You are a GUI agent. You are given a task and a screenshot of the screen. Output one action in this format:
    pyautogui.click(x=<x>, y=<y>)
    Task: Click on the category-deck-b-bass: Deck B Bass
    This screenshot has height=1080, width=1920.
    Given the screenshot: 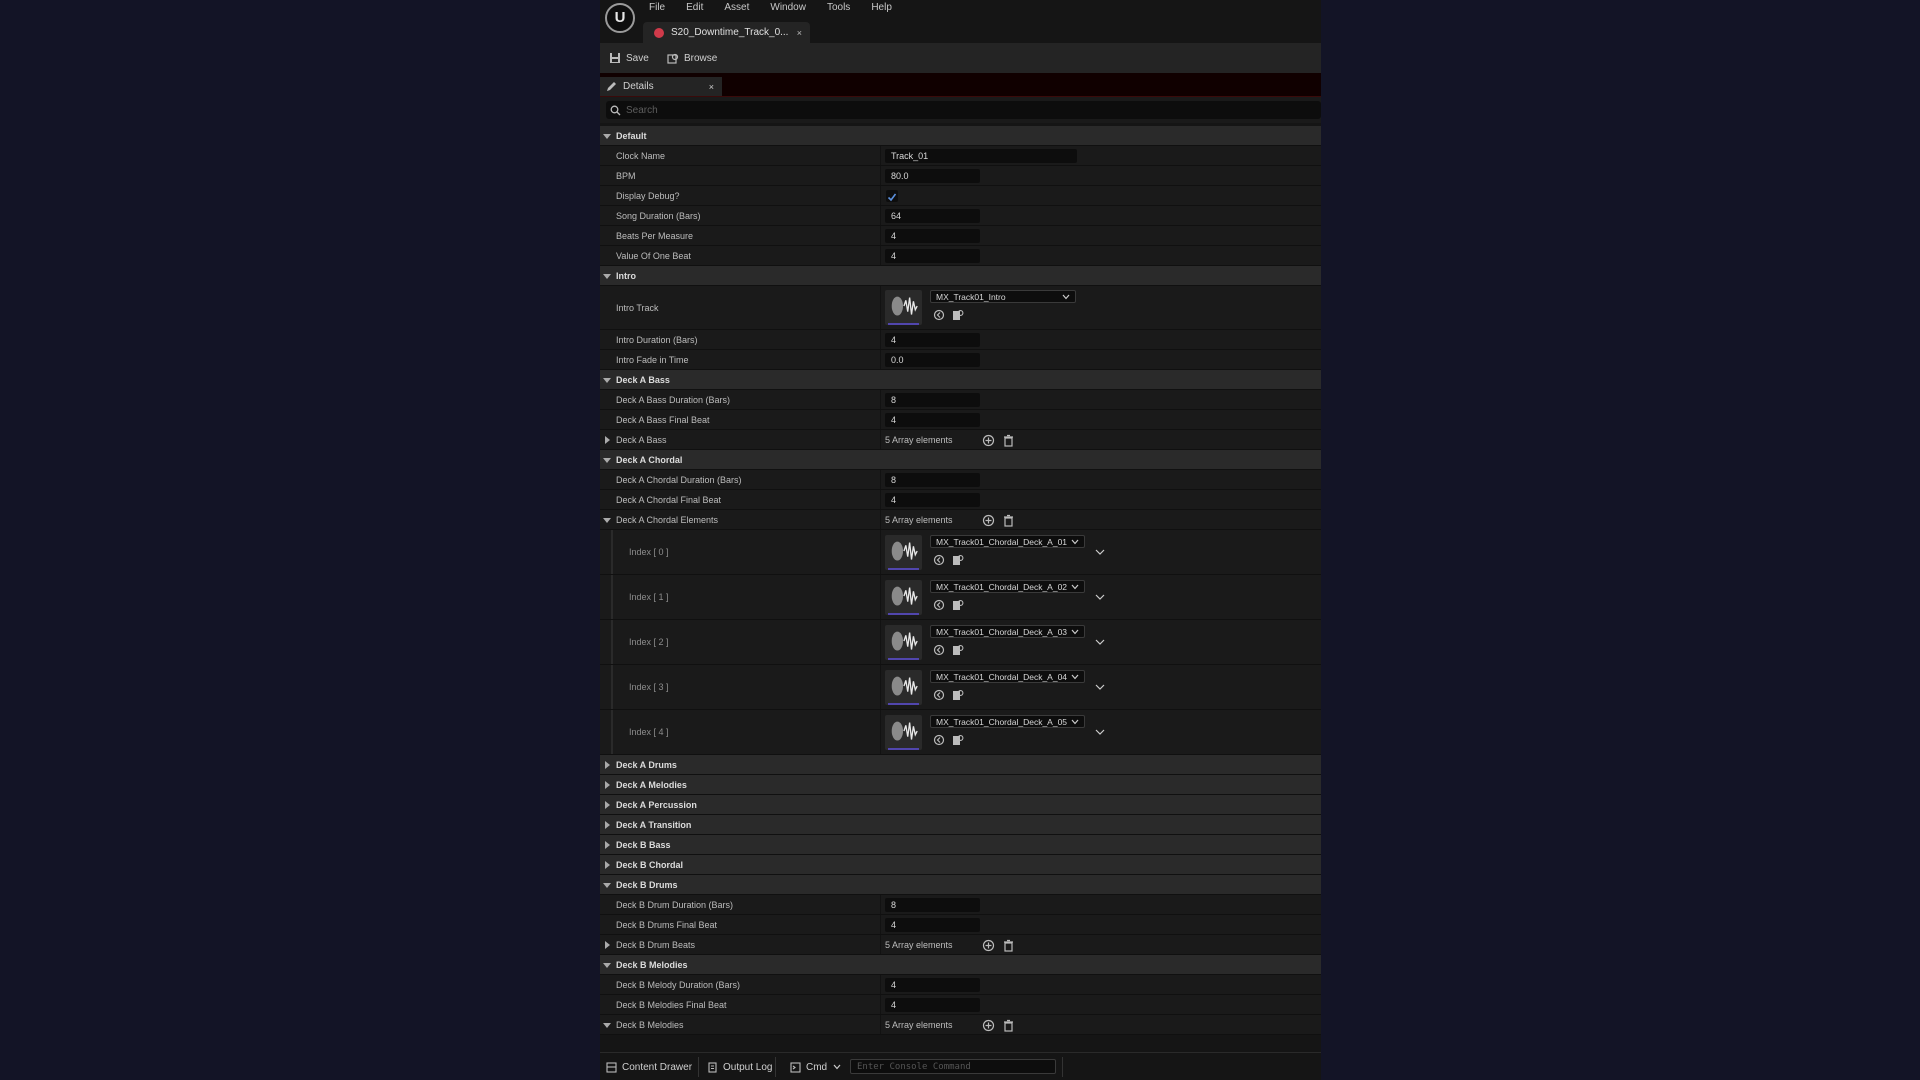 What is the action you would take?
    pyautogui.click(x=960, y=845)
    